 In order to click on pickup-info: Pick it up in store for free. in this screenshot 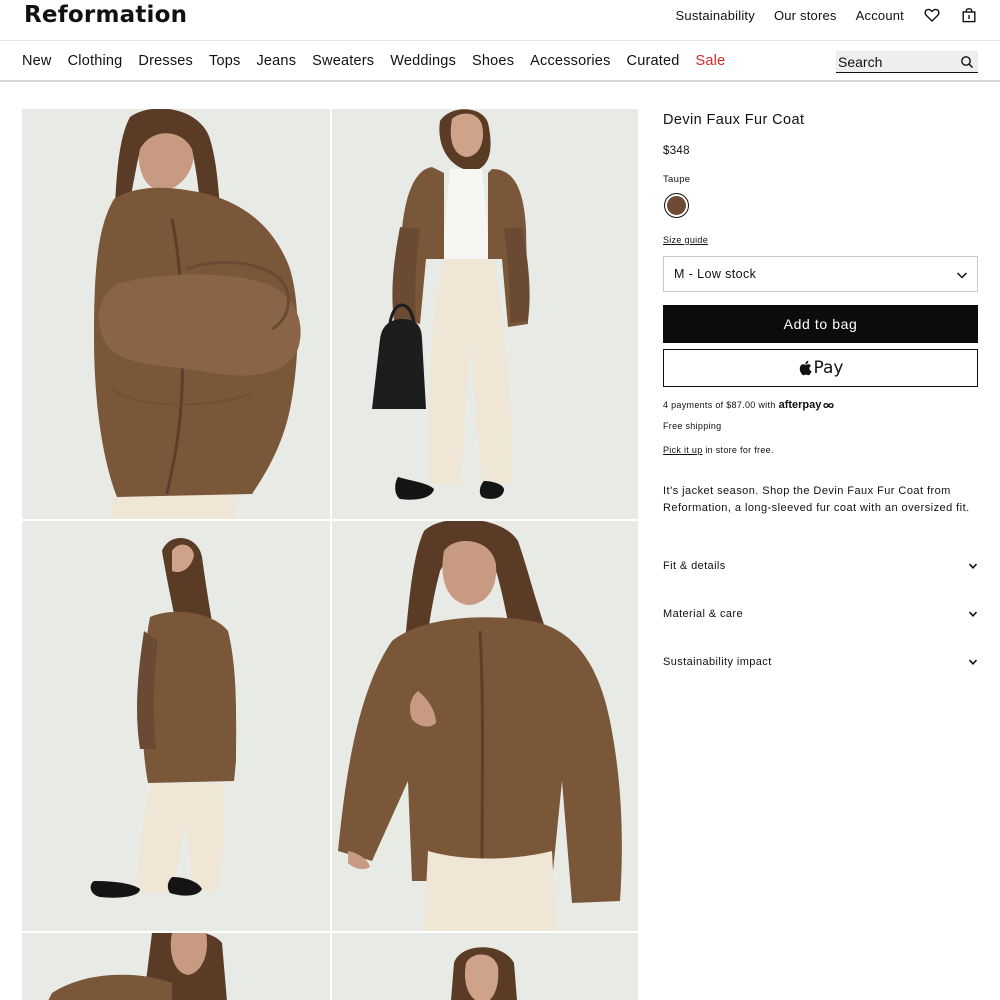, I will do `click(718, 450)`.